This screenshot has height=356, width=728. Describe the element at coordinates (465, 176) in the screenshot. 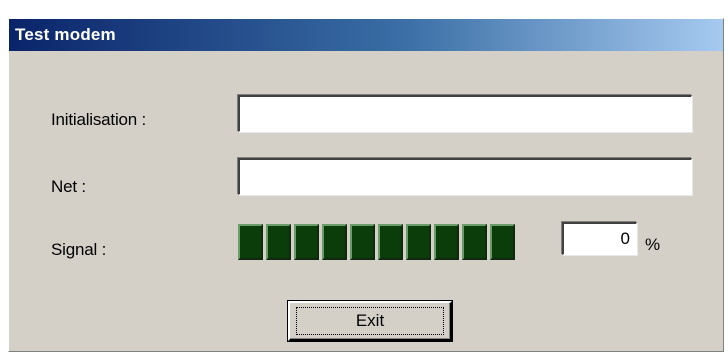

I see `net-field` at that location.